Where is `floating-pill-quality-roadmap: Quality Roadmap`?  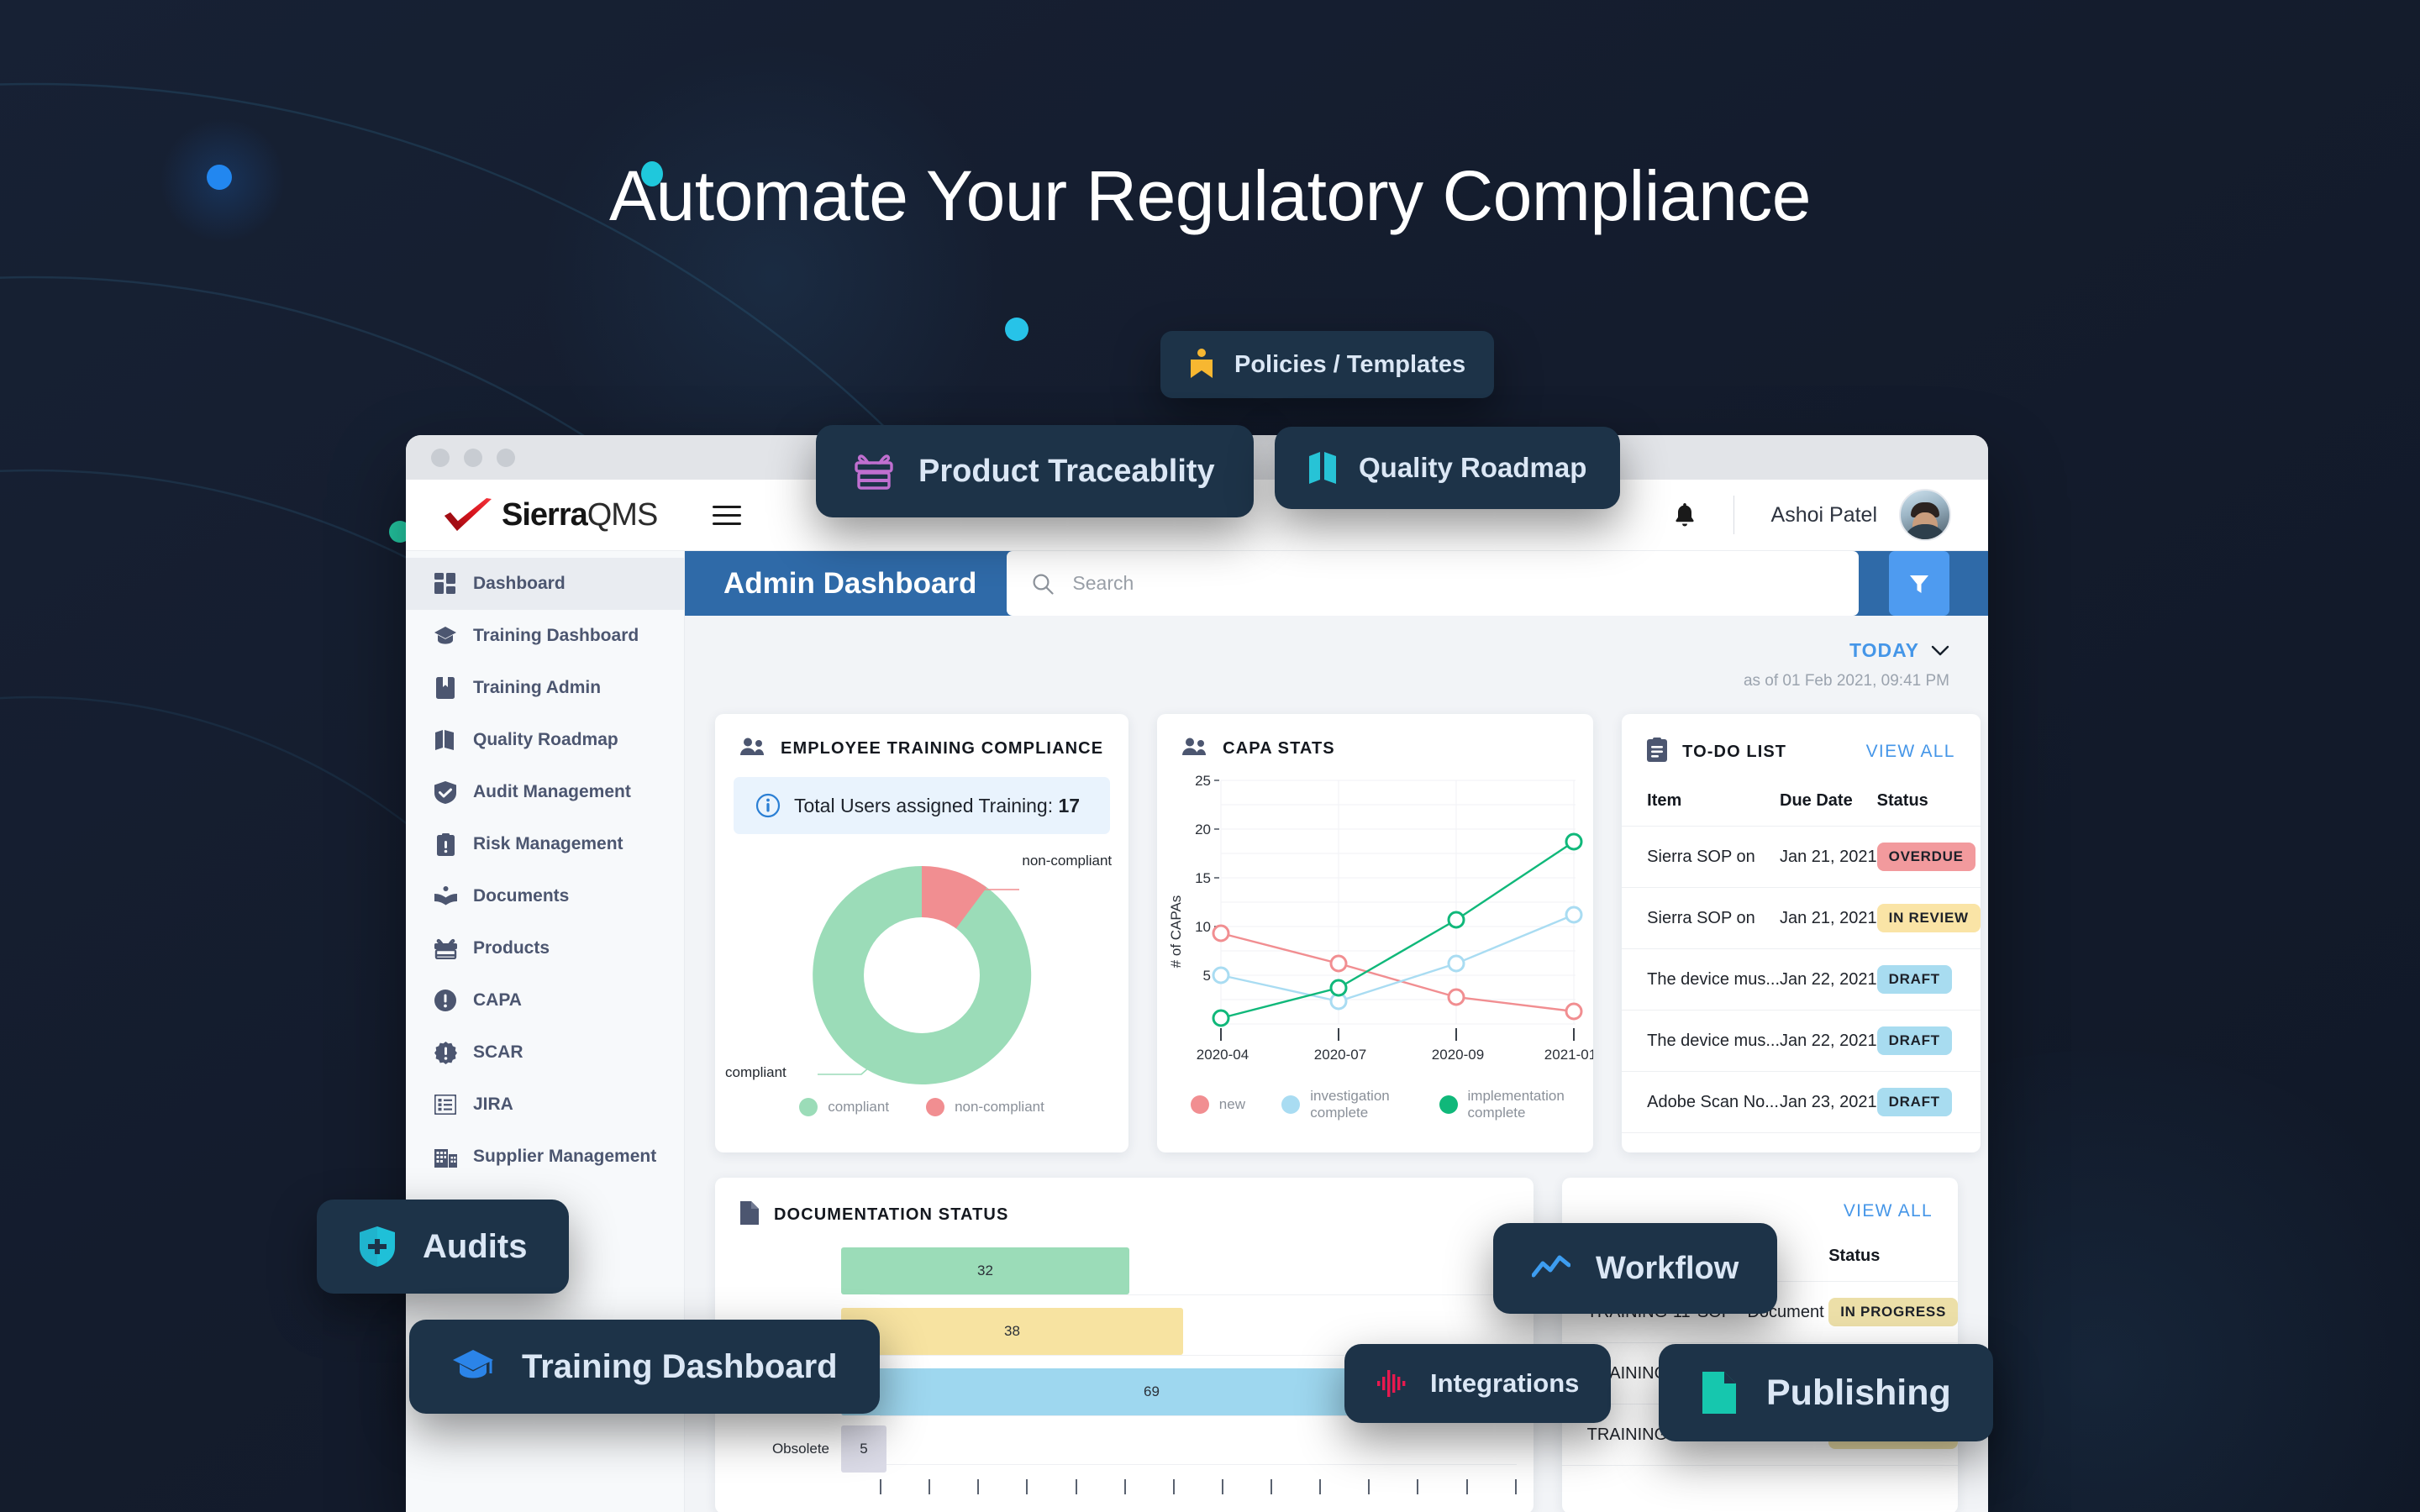 floating-pill-quality-roadmap: Quality Roadmap is located at coordinates (1448, 468).